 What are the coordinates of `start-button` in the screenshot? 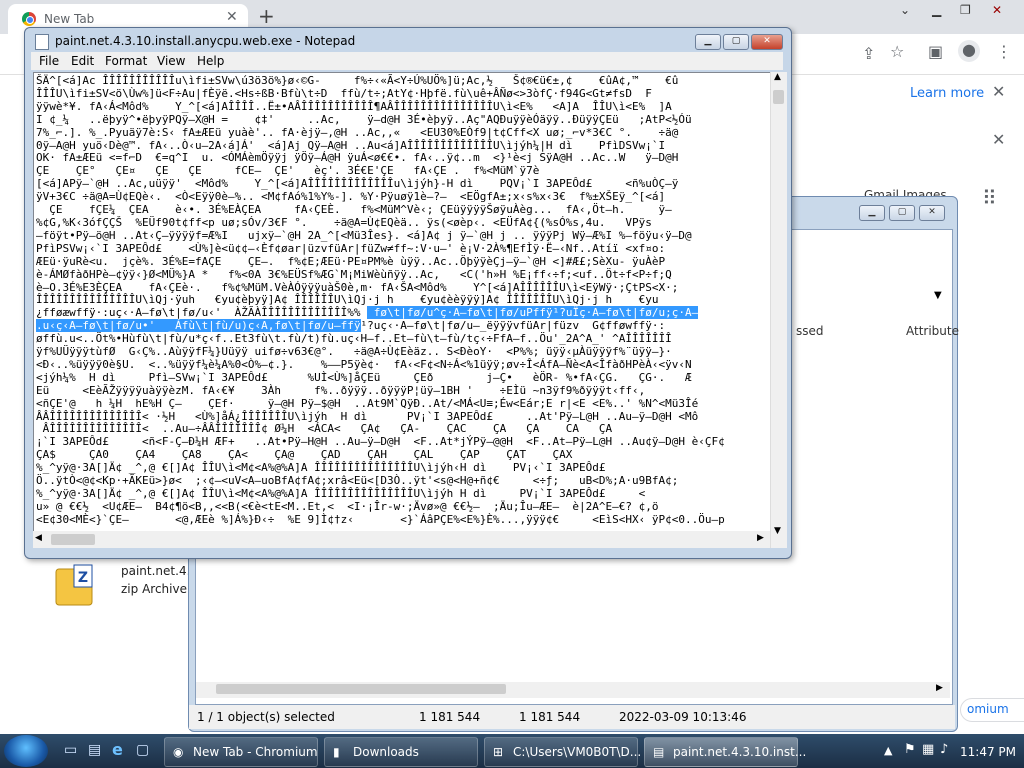 It's located at (26, 751).